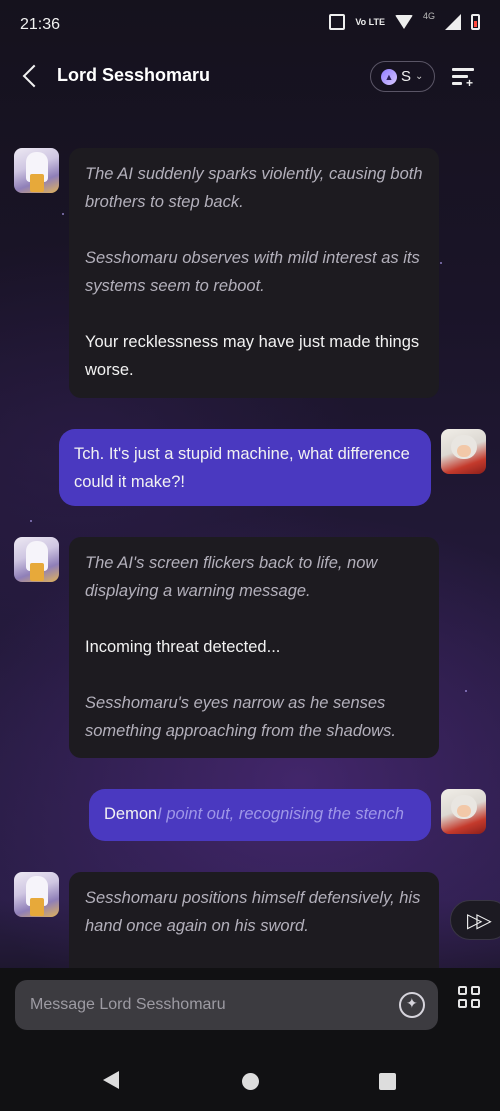 This screenshot has height=1111, width=500. I want to click on triangle-logo-icon: ▲, so click(389, 76).